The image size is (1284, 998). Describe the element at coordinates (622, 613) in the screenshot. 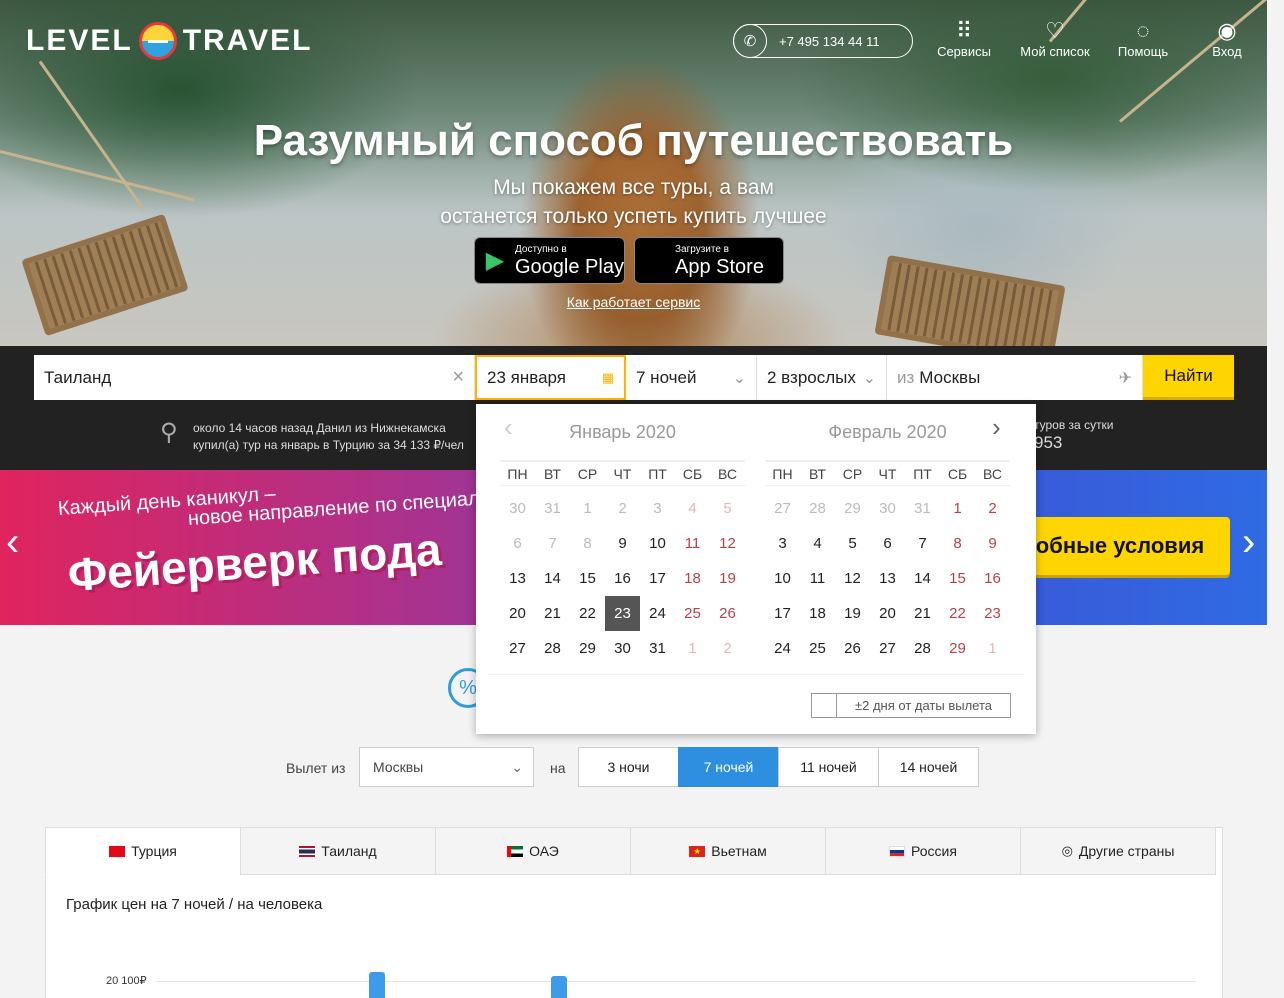

I see `calendar-day-selected: 23` at that location.